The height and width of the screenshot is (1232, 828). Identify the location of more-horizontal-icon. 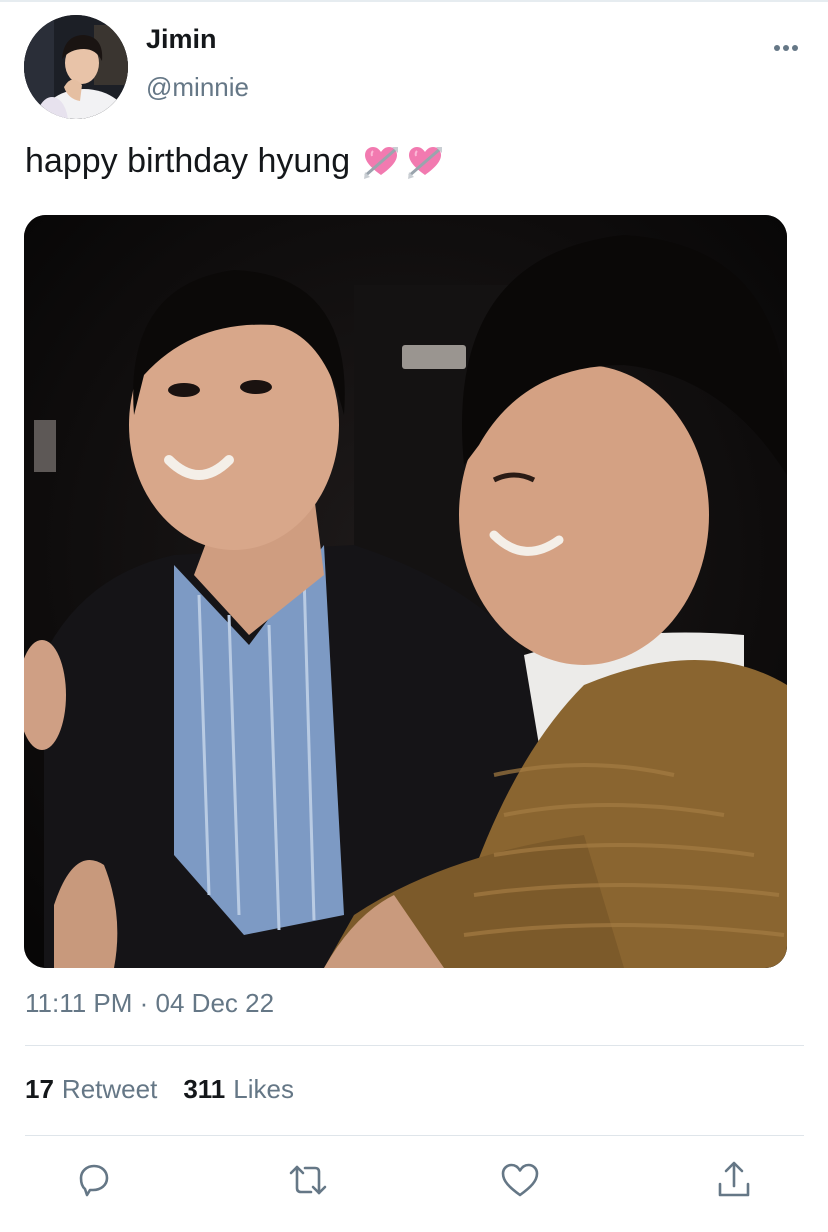
(786, 48).